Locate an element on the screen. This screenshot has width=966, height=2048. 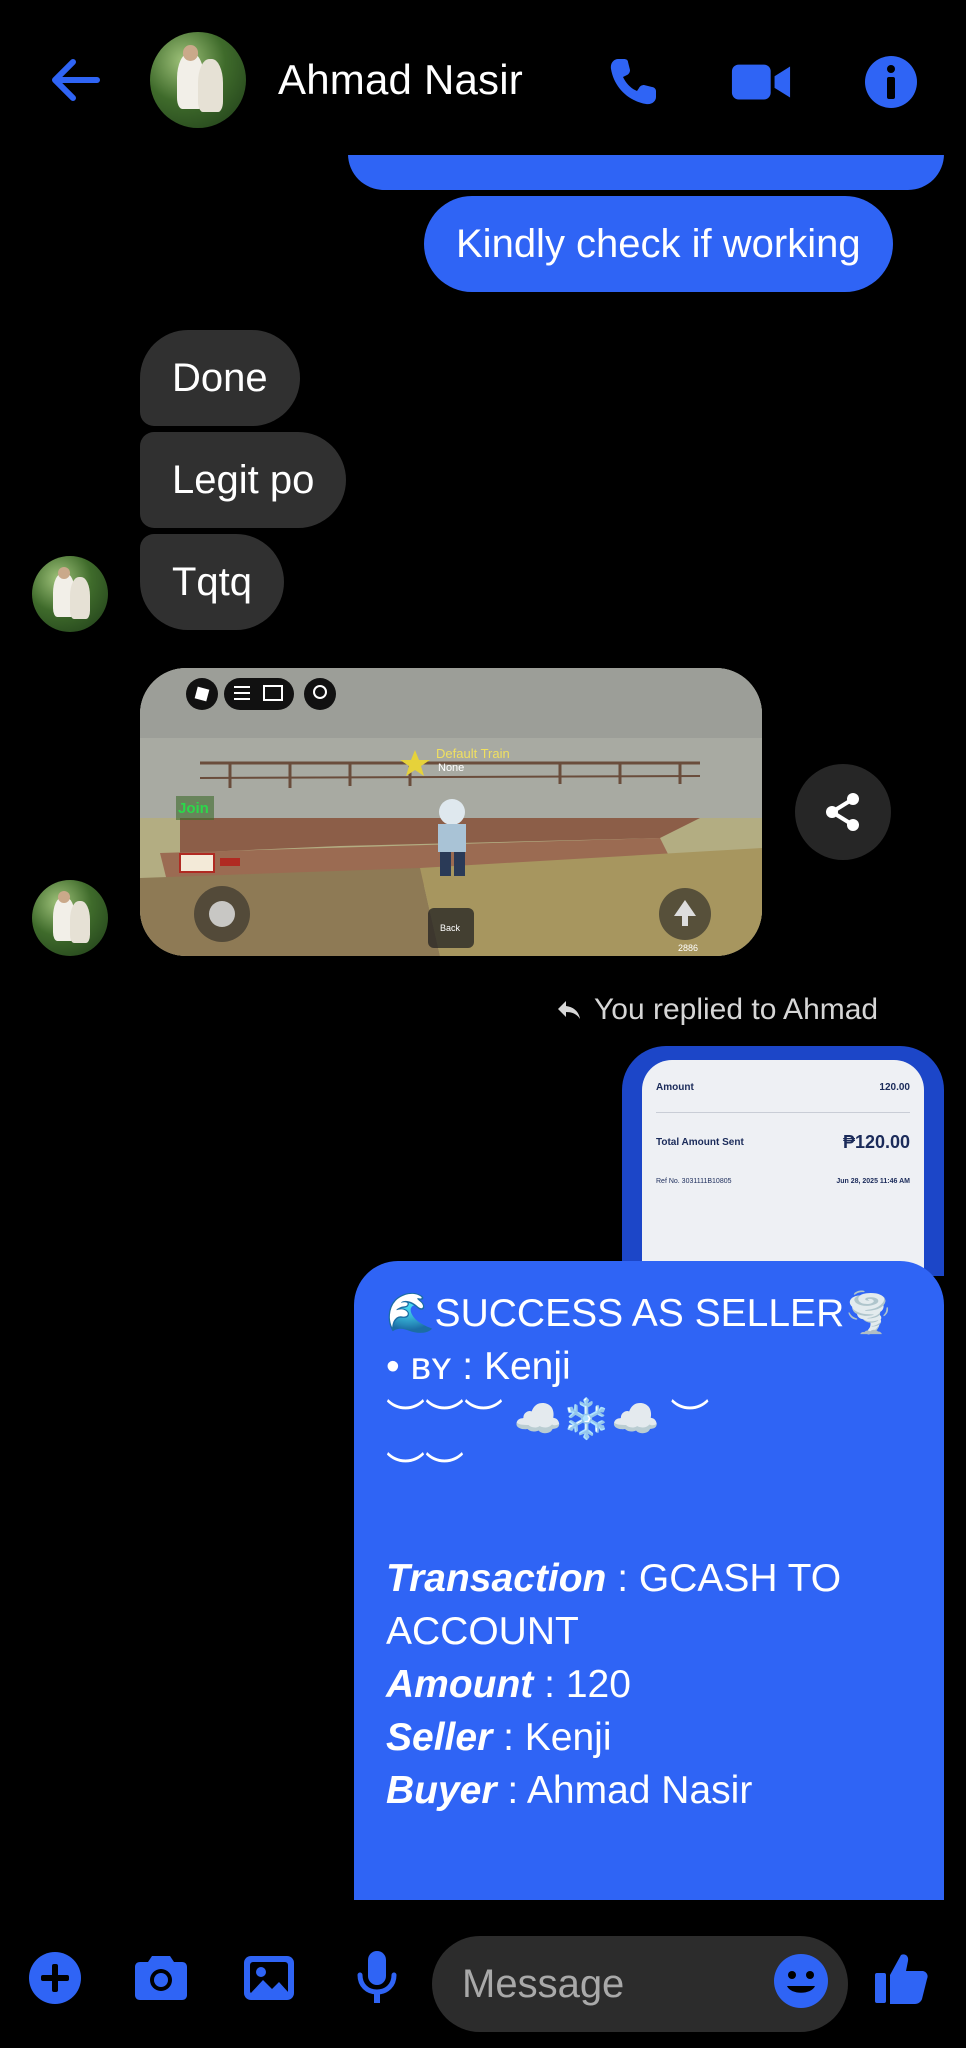
message-placeholder: Message is located at coordinates (543, 1984).